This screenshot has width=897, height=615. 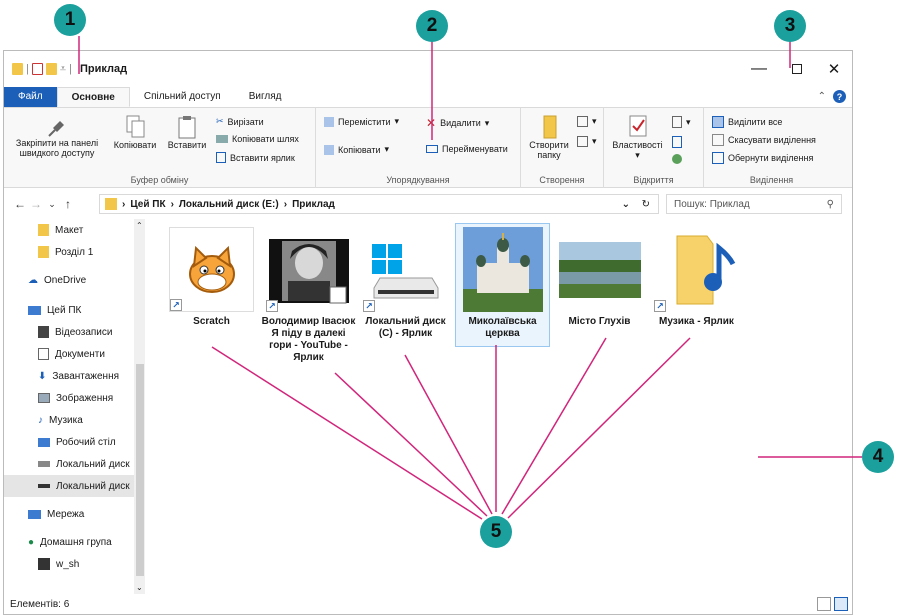 I want to click on copy-button: Копіювати, so click(x=135, y=132).